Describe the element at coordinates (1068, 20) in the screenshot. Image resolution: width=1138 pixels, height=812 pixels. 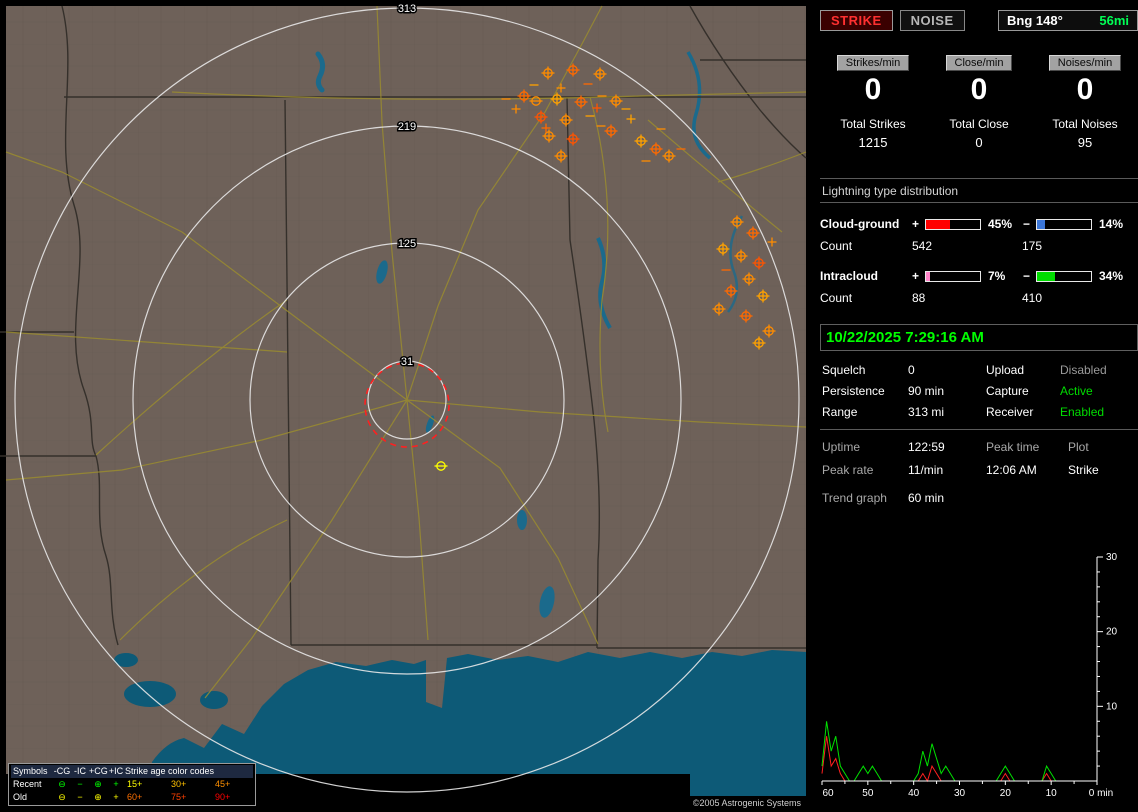
I see `bearing-display: Bng 148° 56mi` at that location.